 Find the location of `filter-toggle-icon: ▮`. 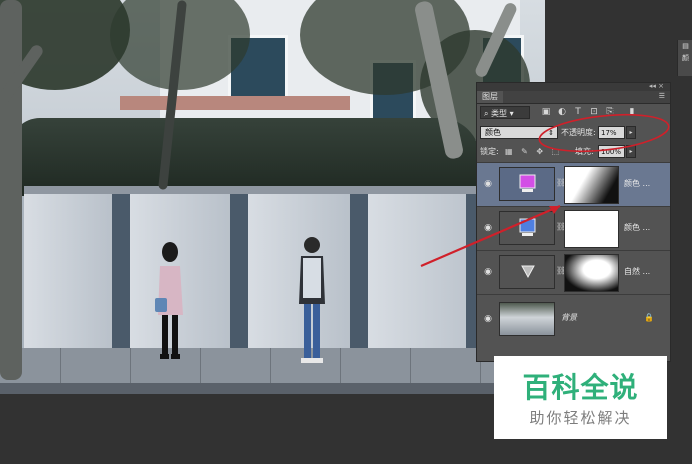

filter-toggle-icon: ▮ is located at coordinates (632, 112).